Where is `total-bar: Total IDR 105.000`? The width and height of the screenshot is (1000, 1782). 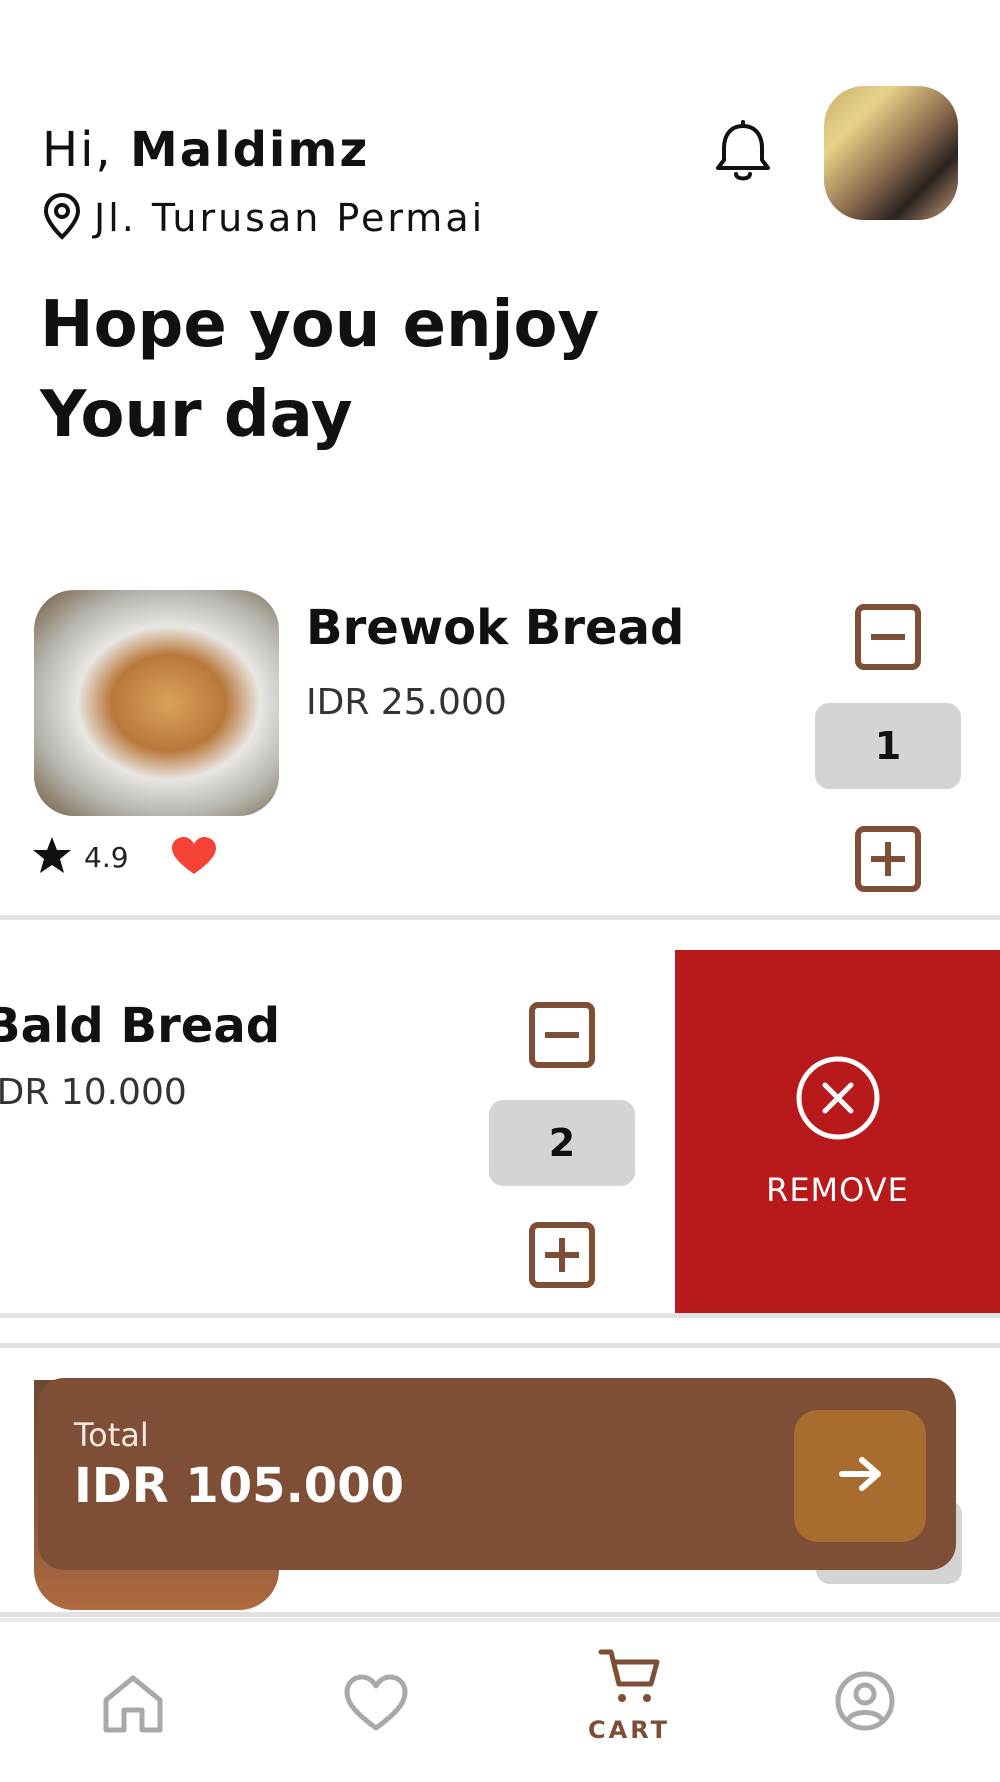 total-bar: Total IDR 105.000 is located at coordinates (497, 1474).